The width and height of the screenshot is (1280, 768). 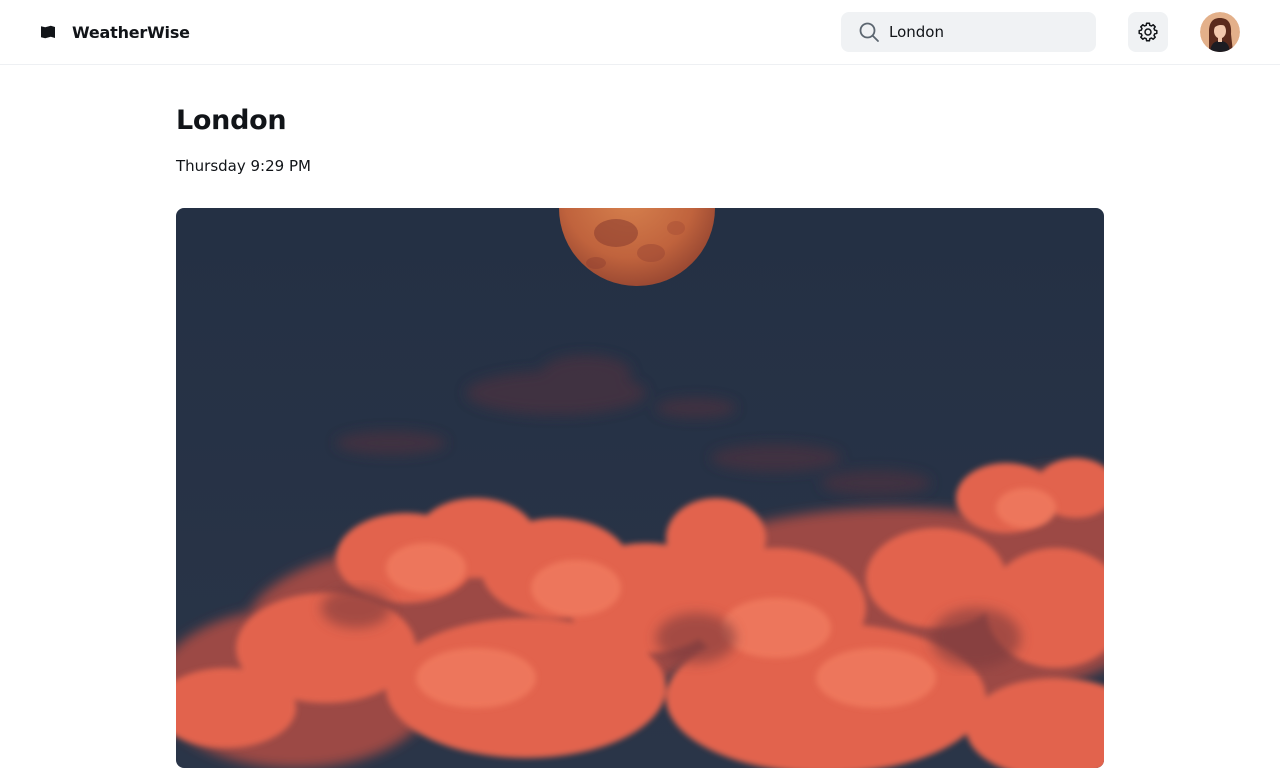 What do you see at coordinates (48, 32) in the screenshot?
I see `map-flag-icon` at bounding box center [48, 32].